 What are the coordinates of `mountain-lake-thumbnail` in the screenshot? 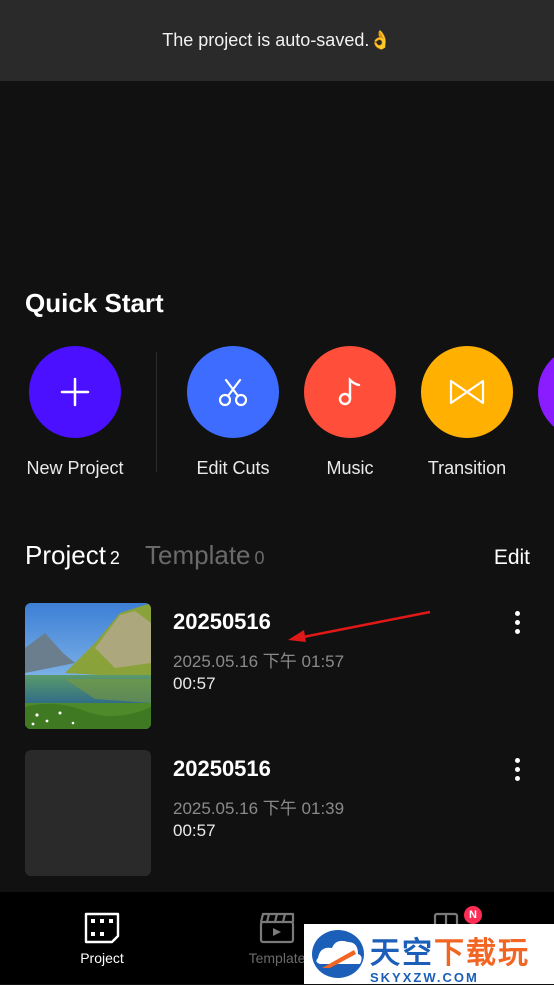 It's located at (88, 666).